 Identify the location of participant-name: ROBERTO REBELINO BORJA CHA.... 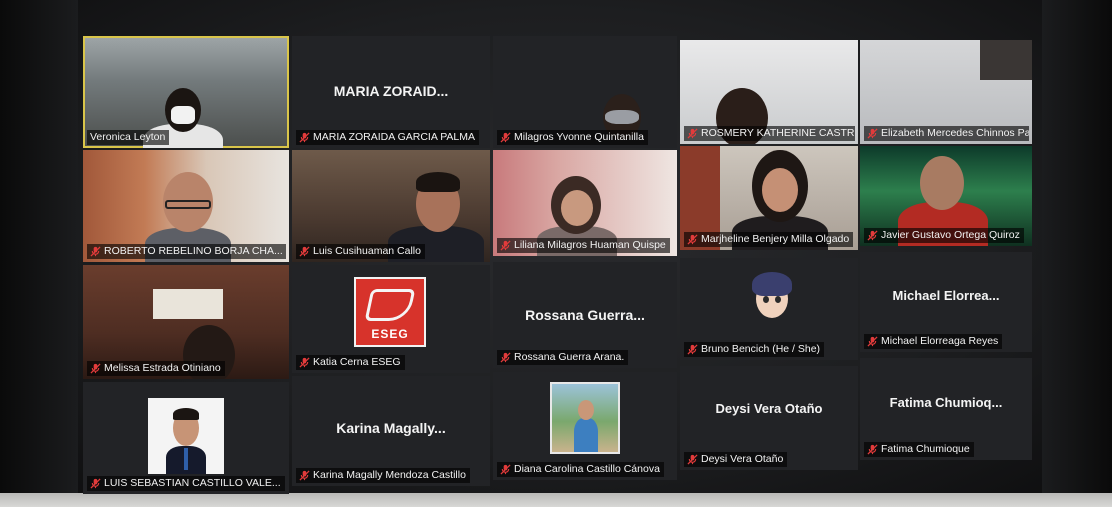
(193, 251).